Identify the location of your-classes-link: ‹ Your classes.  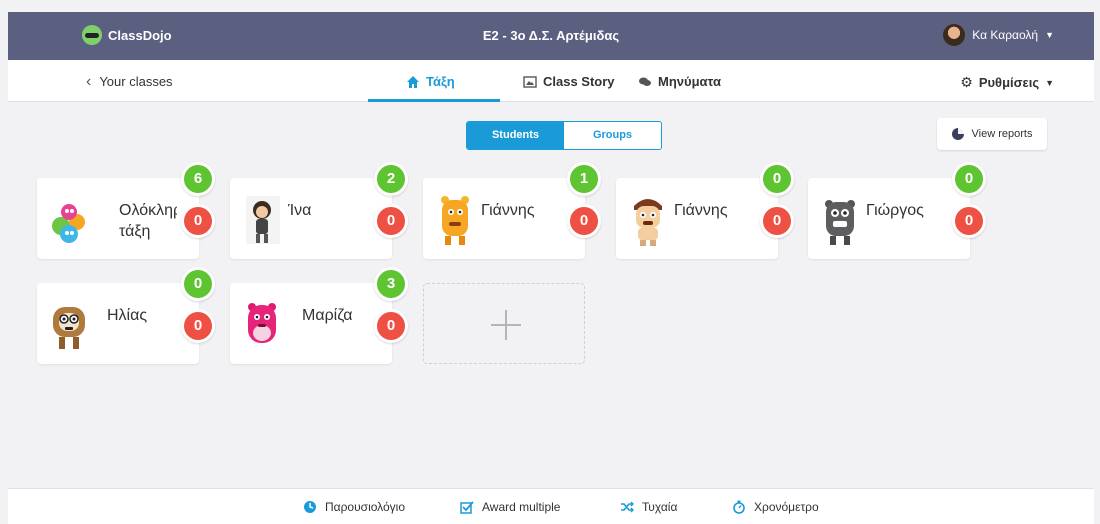
(129, 81).